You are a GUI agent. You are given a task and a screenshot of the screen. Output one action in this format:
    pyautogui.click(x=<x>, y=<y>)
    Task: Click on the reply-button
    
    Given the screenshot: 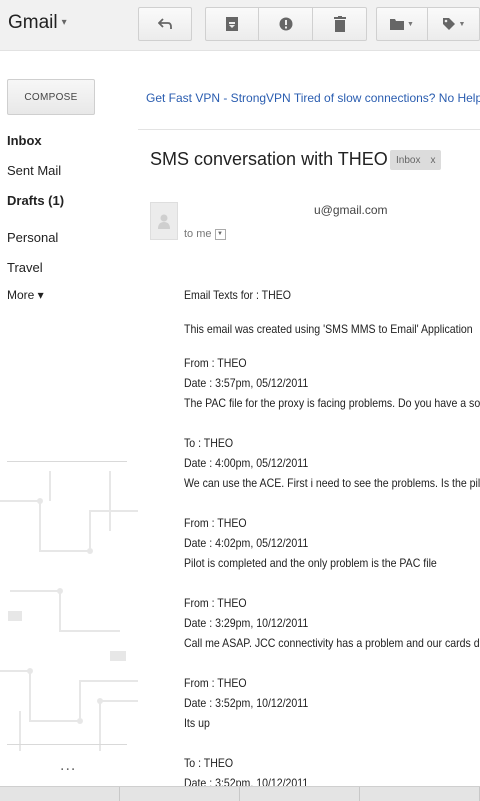 What is the action you would take?
    pyautogui.click(x=165, y=24)
    